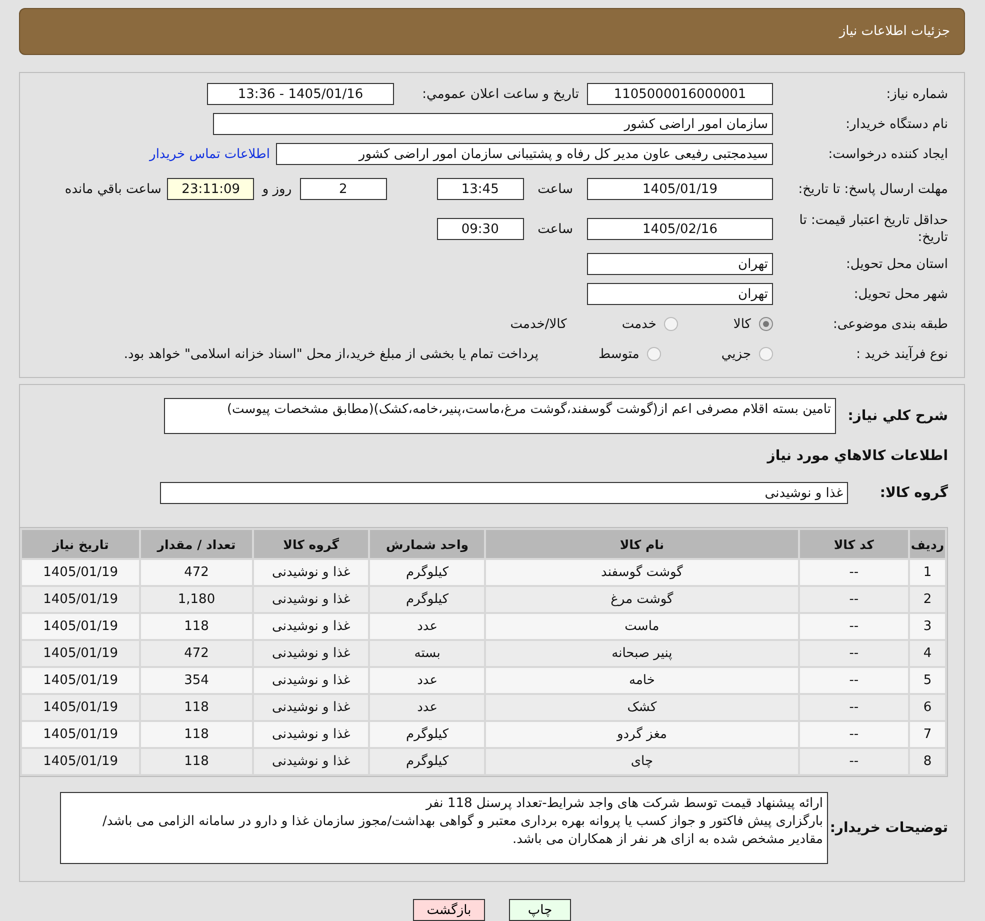 This screenshot has height=921, width=985. Describe the element at coordinates (642, 626) in the screenshot. I see `table-cell: ماست` at that location.